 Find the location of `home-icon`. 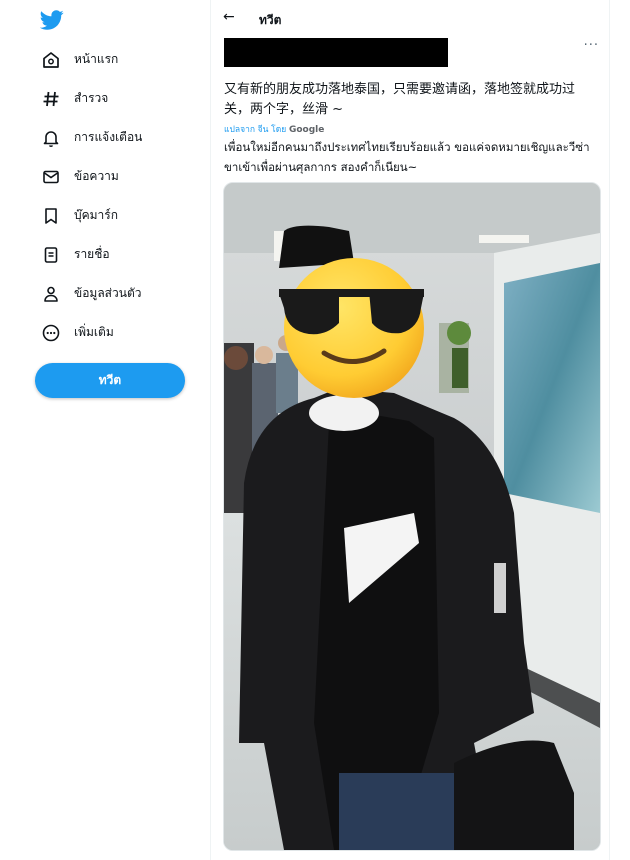

home-icon is located at coordinates (51, 60).